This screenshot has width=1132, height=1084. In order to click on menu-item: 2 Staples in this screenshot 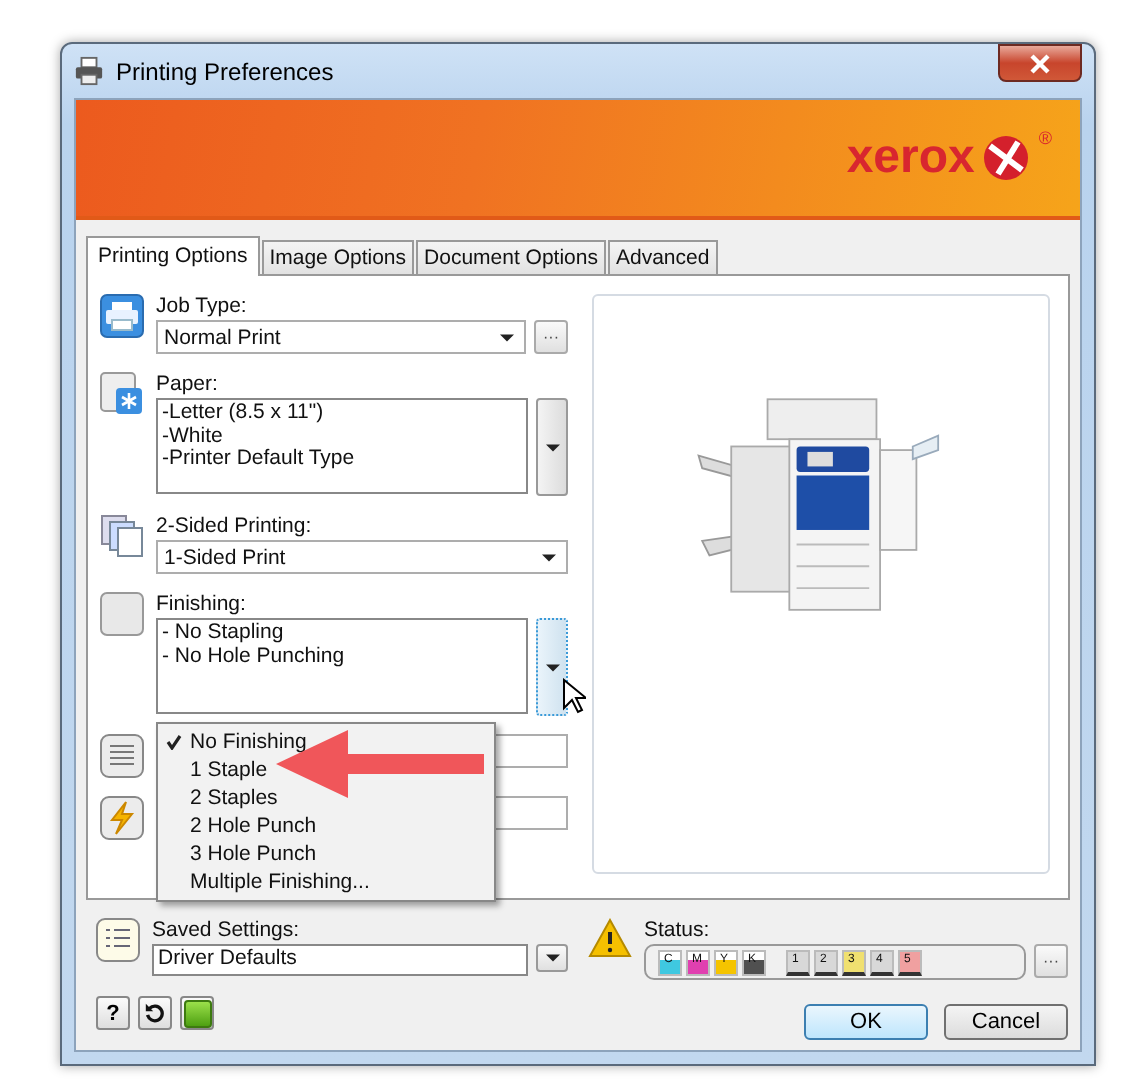, I will do `click(326, 798)`.